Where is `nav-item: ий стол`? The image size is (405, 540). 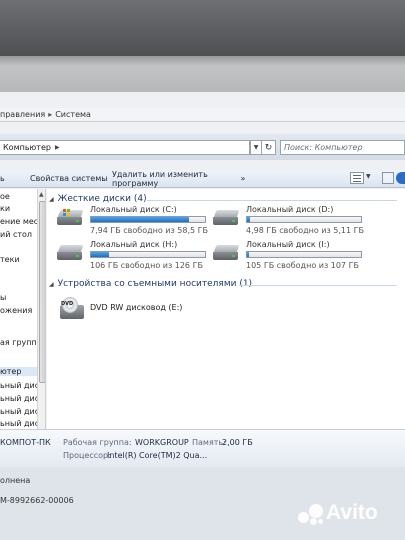
nav-item: ий стол is located at coordinates (16, 234).